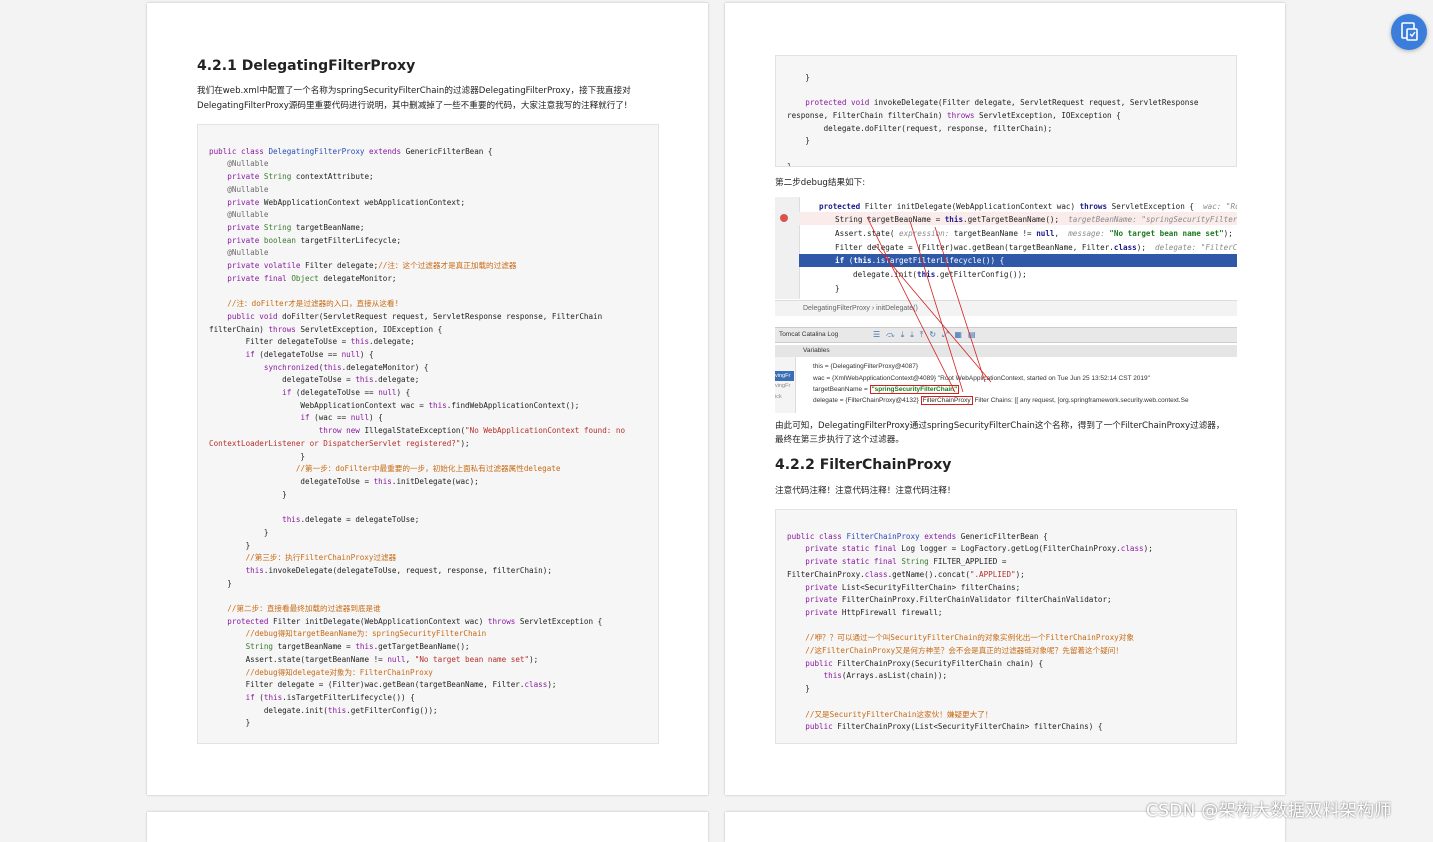 This screenshot has width=1433, height=842. What do you see at coordinates (1269, 811) in the screenshot?
I see `csdn-watermark: CSDN @架构大数据双料架构师` at bounding box center [1269, 811].